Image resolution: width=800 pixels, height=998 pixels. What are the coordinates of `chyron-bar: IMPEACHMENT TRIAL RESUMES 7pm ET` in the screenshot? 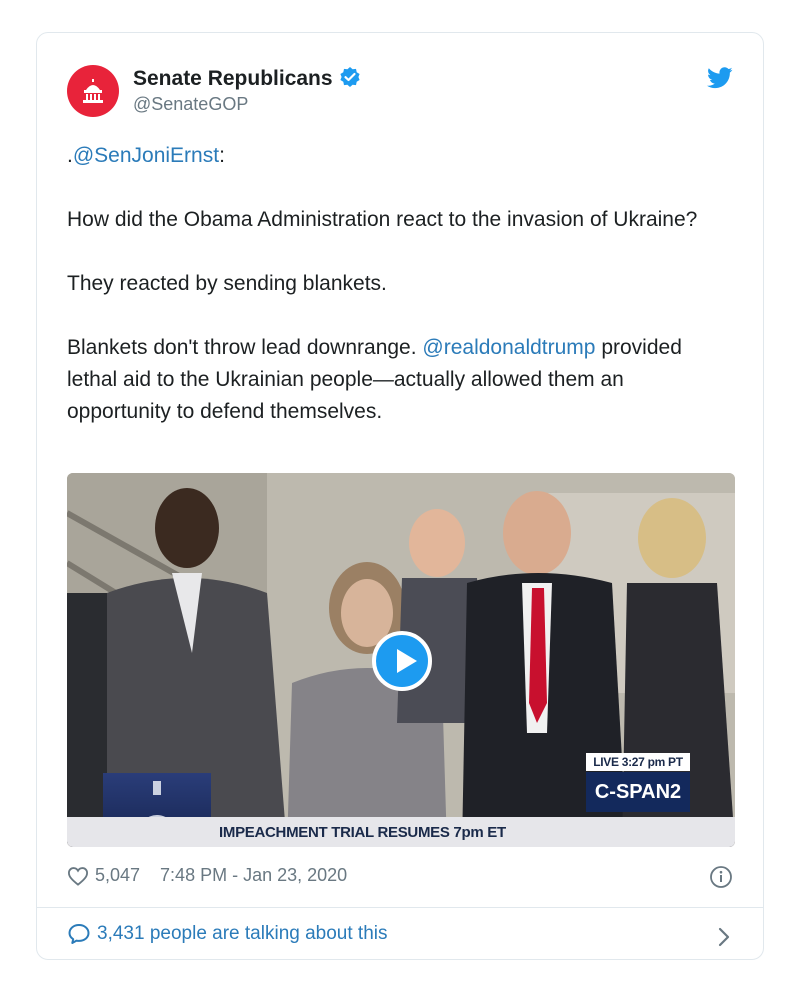 It's located at (401, 832).